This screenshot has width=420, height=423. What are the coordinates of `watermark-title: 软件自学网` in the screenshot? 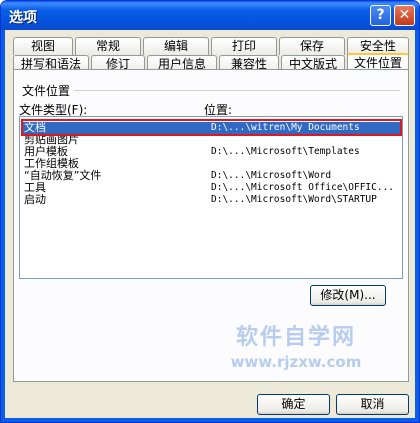 It's located at (295, 337).